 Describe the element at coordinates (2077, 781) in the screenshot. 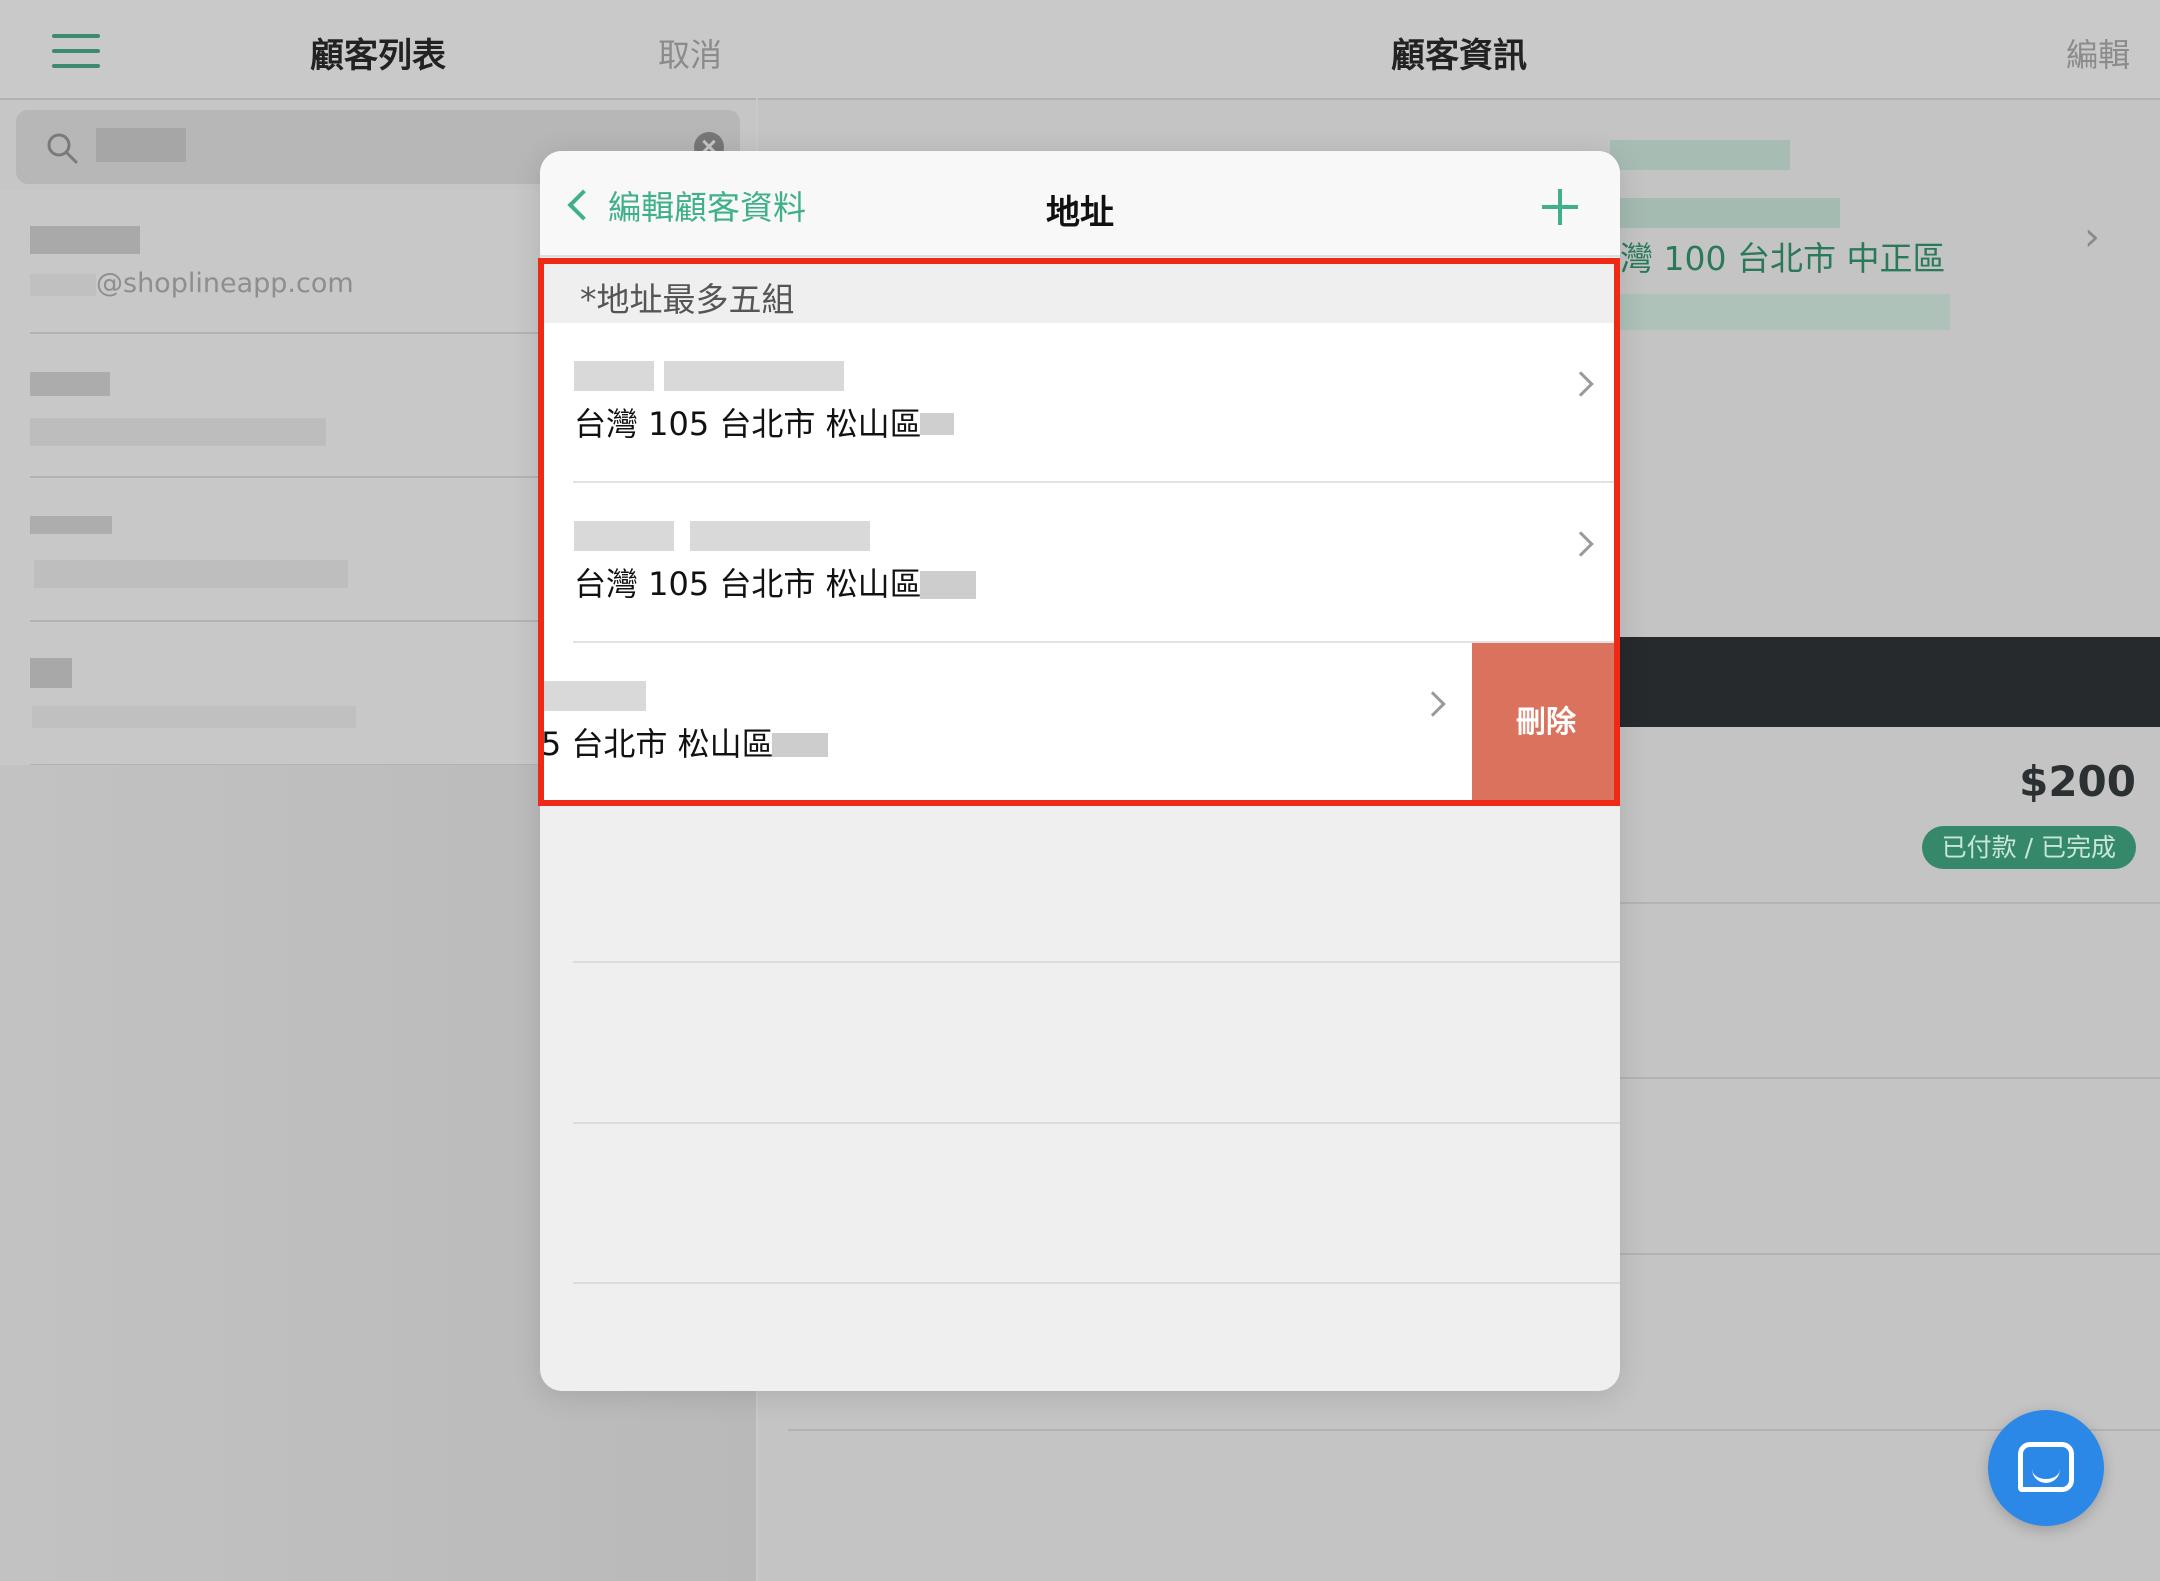

I see `order-amount: $200` at that location.